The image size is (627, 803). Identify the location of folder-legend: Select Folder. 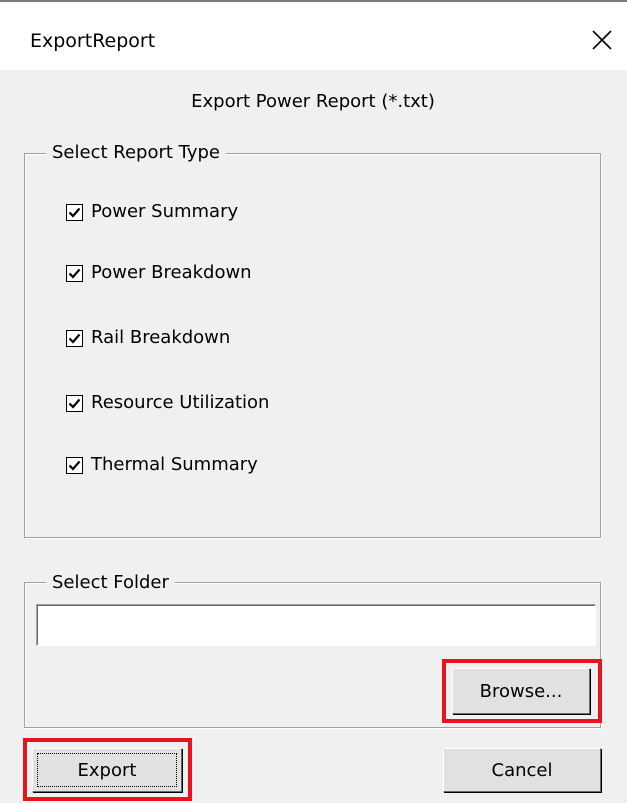
(110, 583).